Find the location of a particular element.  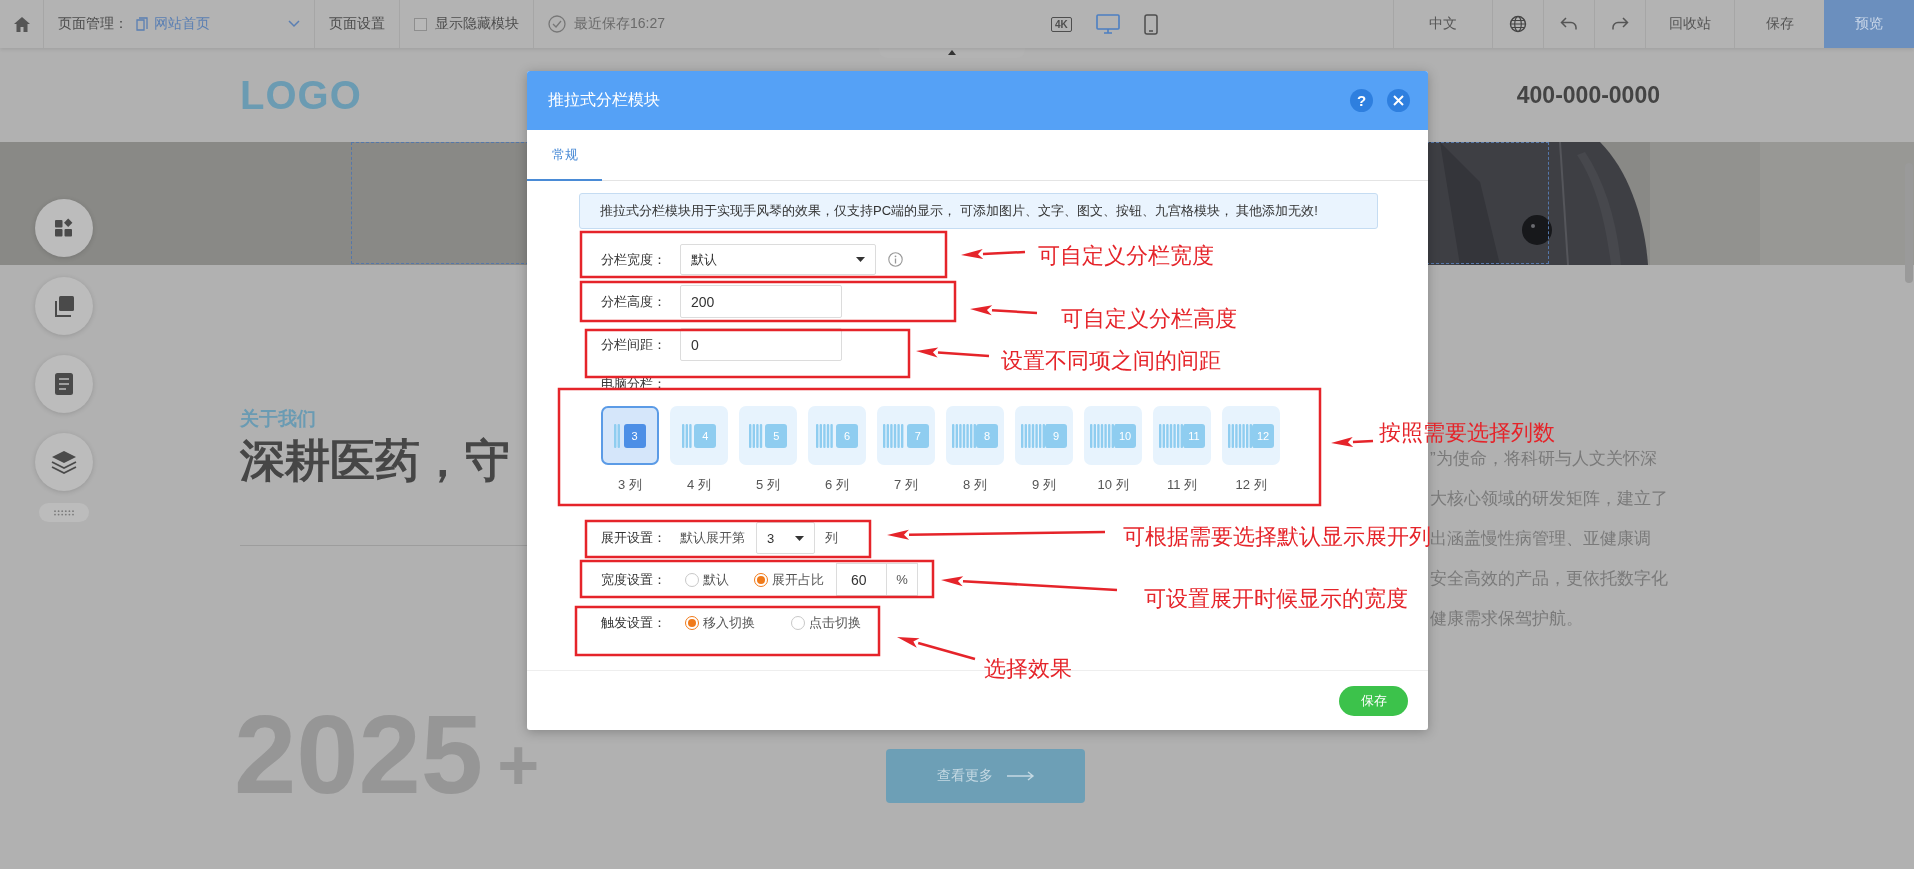

radio-label: 默认 is located at coordinates (716, 579).